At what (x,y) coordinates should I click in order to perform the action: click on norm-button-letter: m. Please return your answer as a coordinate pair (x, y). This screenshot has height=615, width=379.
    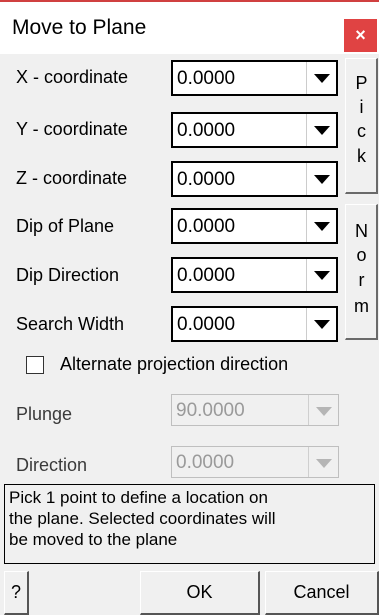
    Looking at the image, I should click on (361, 306).